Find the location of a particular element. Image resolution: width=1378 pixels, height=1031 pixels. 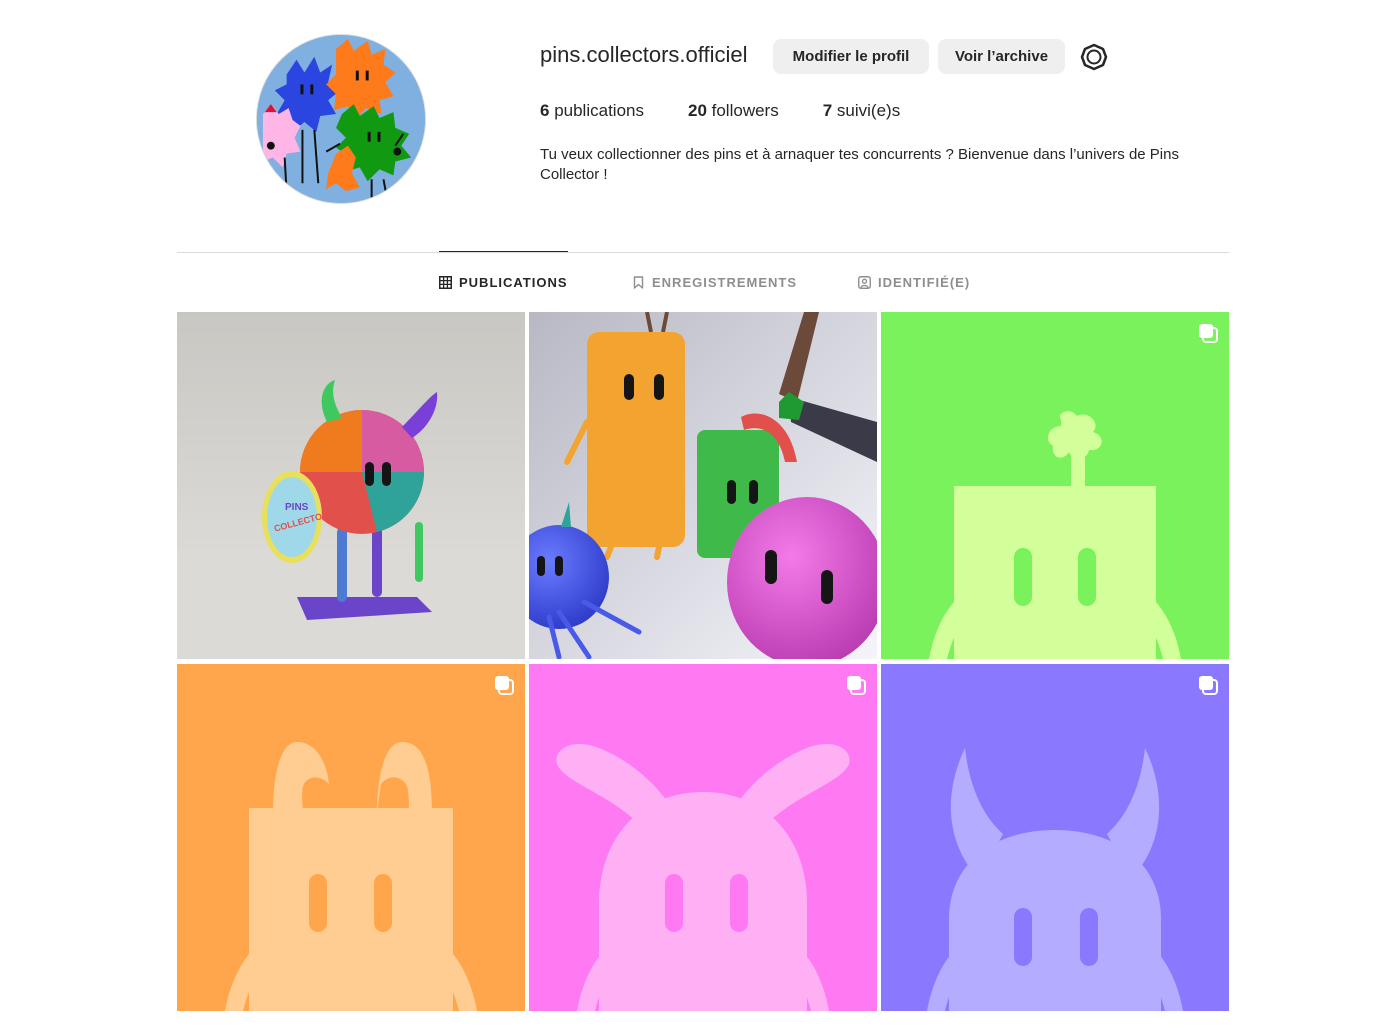

avatar-monsters-image is located at coordinates (341, 119).